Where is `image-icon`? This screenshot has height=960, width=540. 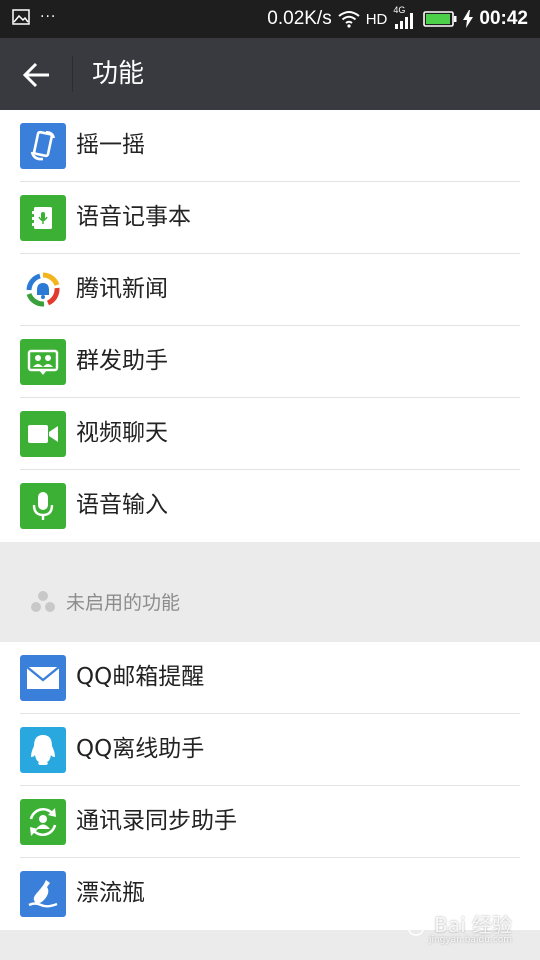 image-icon is located at coordinates (21, 17).